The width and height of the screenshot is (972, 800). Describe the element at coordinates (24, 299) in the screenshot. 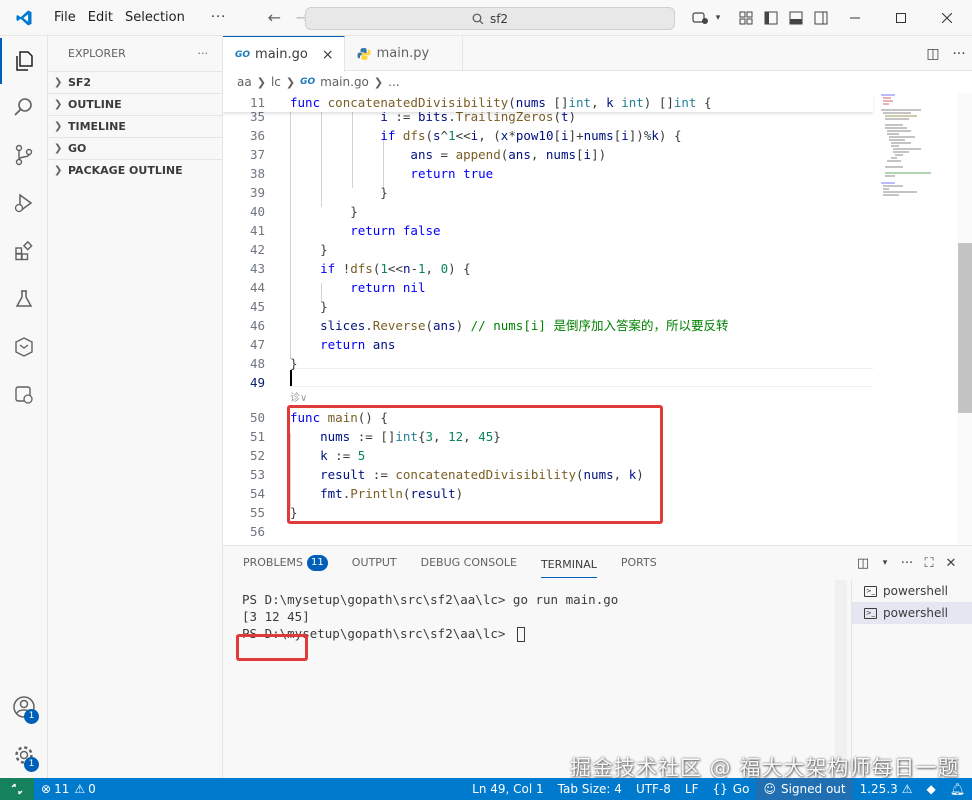

I see `testing-flask-icon` at that location.